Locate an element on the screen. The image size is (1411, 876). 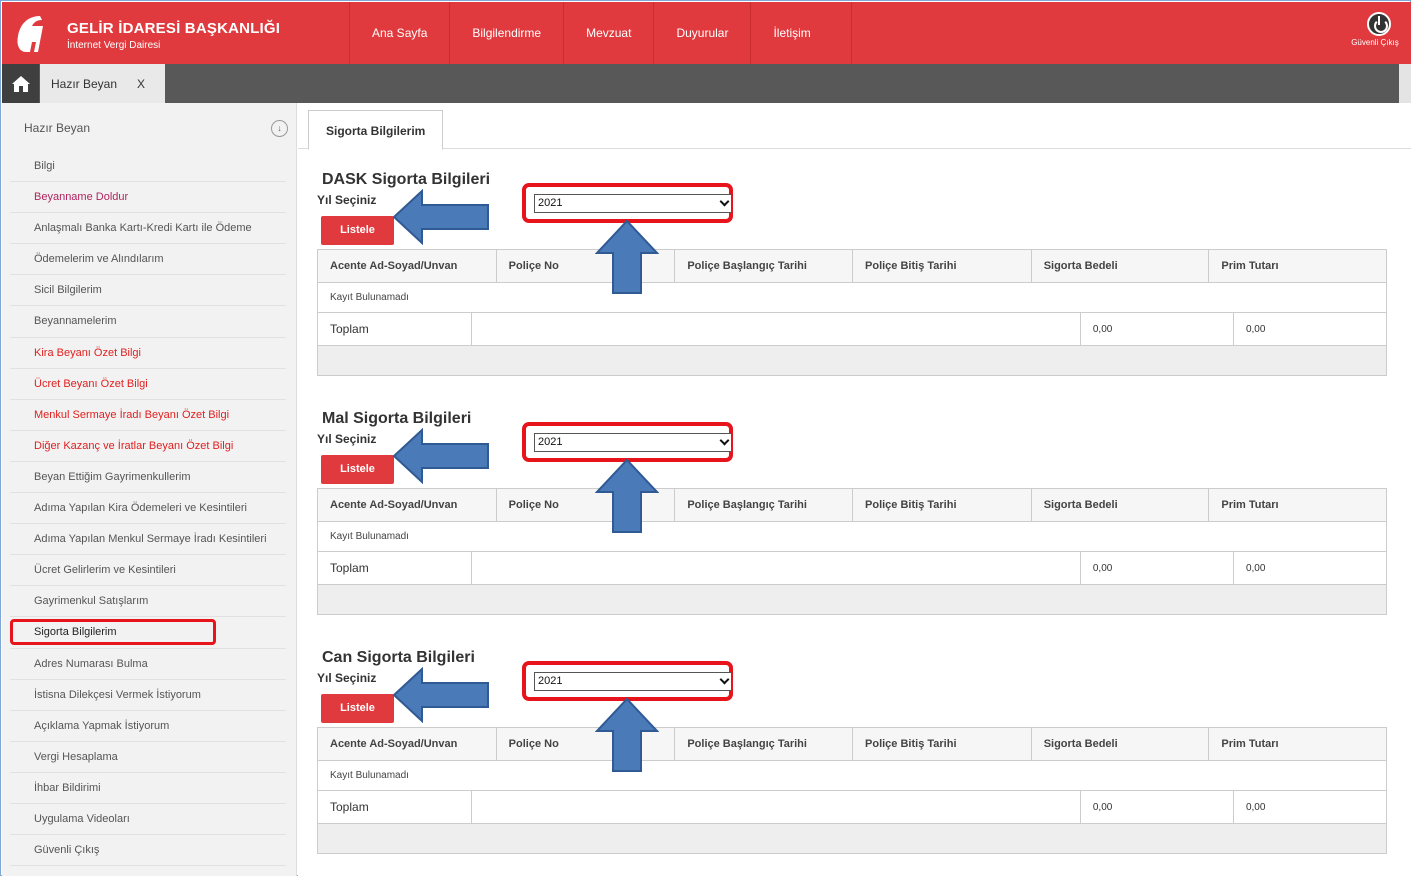
nav-iletisim: İletişim is located at coordinates (801, 33).